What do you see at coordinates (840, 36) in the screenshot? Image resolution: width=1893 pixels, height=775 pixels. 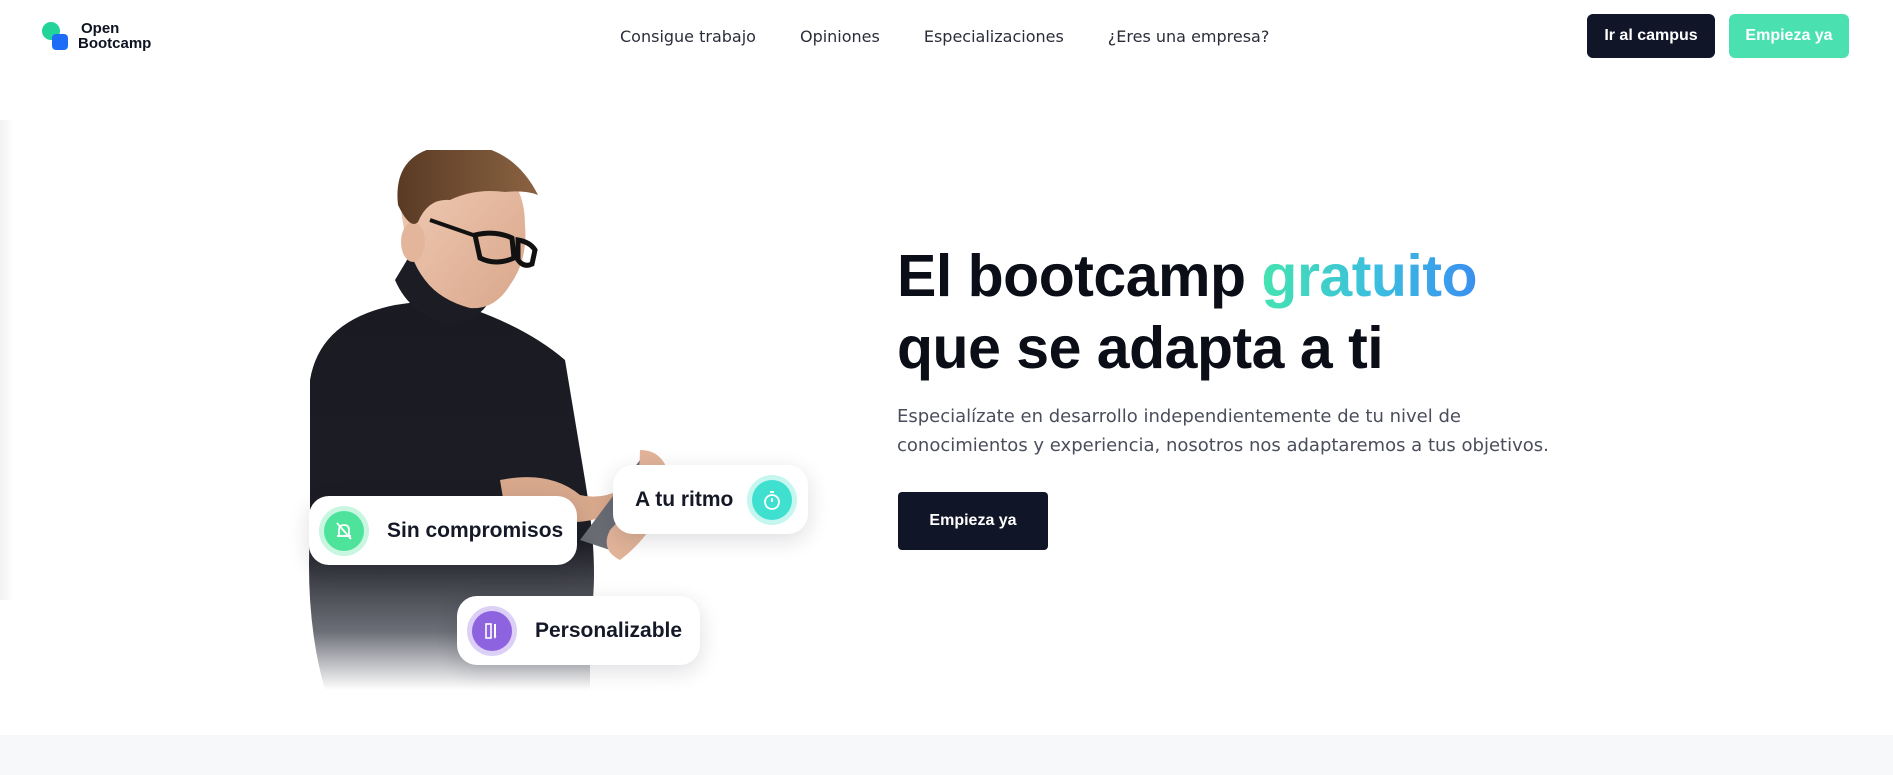 I see `nav-item-opiniones: Opiniones` at bounding box center [840, 36].